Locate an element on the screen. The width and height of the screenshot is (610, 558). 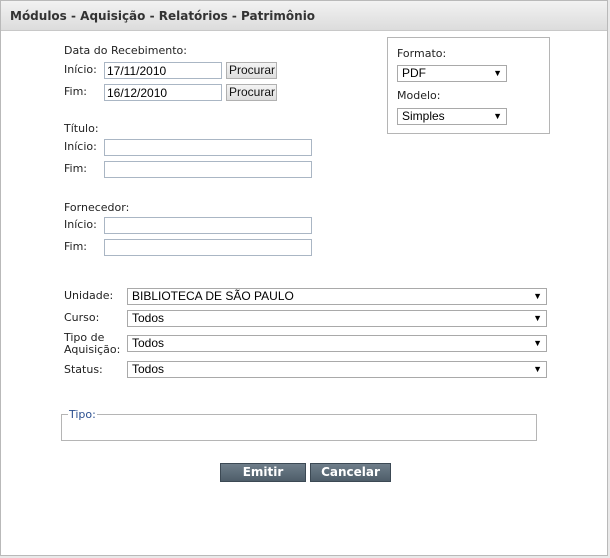
unidade-select-value: BIBLIOTECA DE SÃO PAULO is located at coordinates (213, 296).